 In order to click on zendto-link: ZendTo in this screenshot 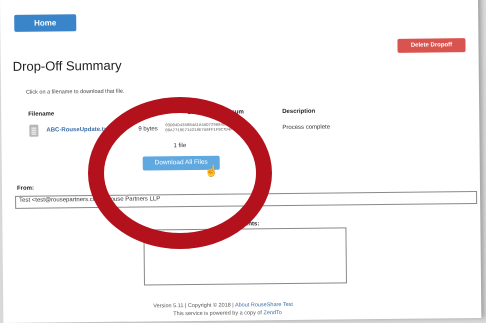, I will do `click(272, 313)`.